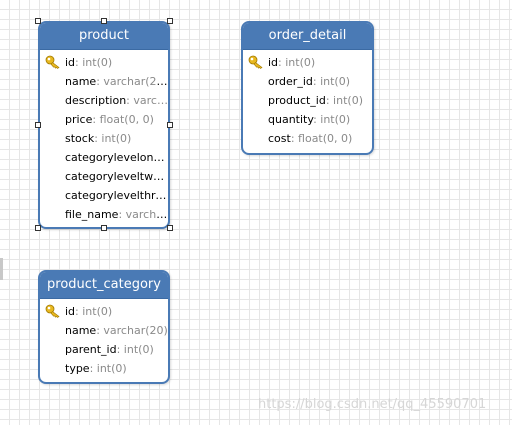 This screenshot has width=512, height=425. I want to click on column-name: cost, so click(279, 138).